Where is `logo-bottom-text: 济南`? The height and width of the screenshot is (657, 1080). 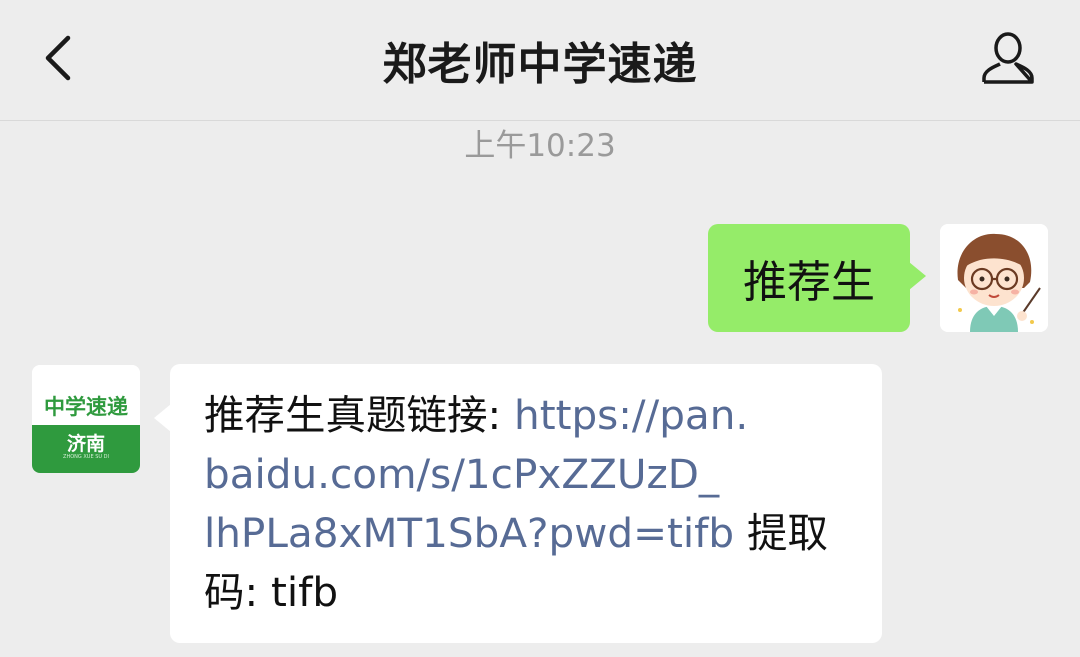 logo-bottom-text: 济南 is located at coordinates (85, 444).